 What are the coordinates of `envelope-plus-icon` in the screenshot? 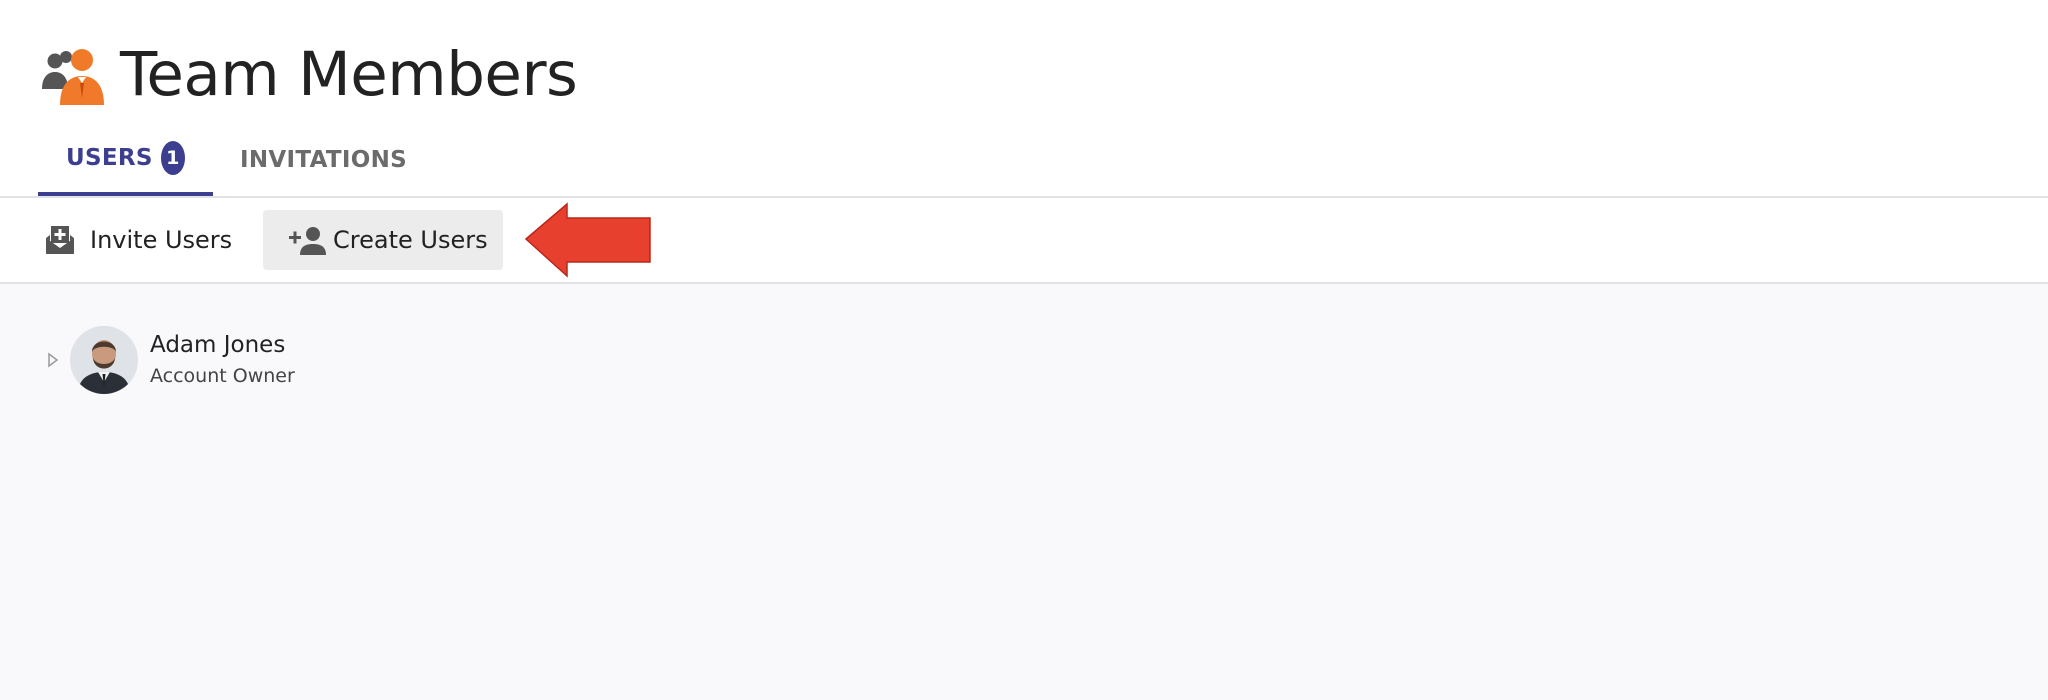 It's located at (60, 240).